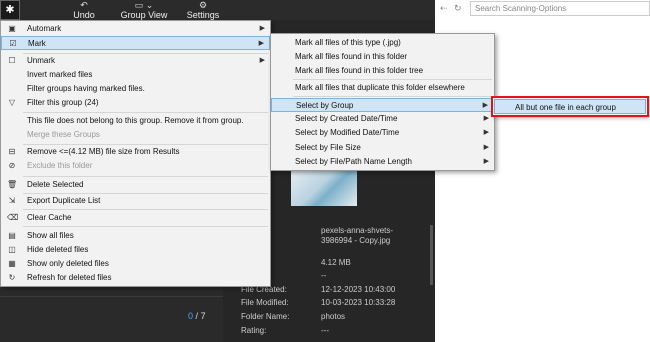  I want to click on menu-item-automark: ▣ Automark ▶, so click(135, 29).